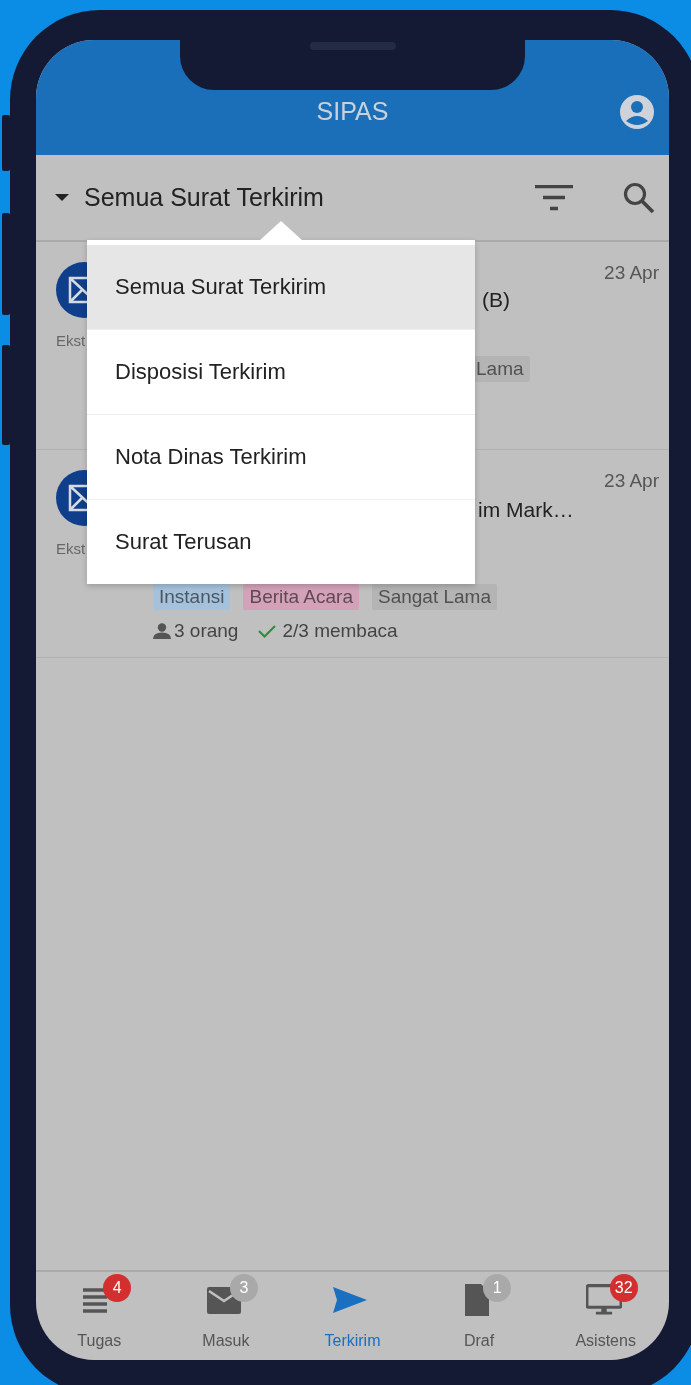  What do you see at coordinates (623, 1288) in the screenshot?
I see `count-badge: 32` at bounding box center [623, 1288].